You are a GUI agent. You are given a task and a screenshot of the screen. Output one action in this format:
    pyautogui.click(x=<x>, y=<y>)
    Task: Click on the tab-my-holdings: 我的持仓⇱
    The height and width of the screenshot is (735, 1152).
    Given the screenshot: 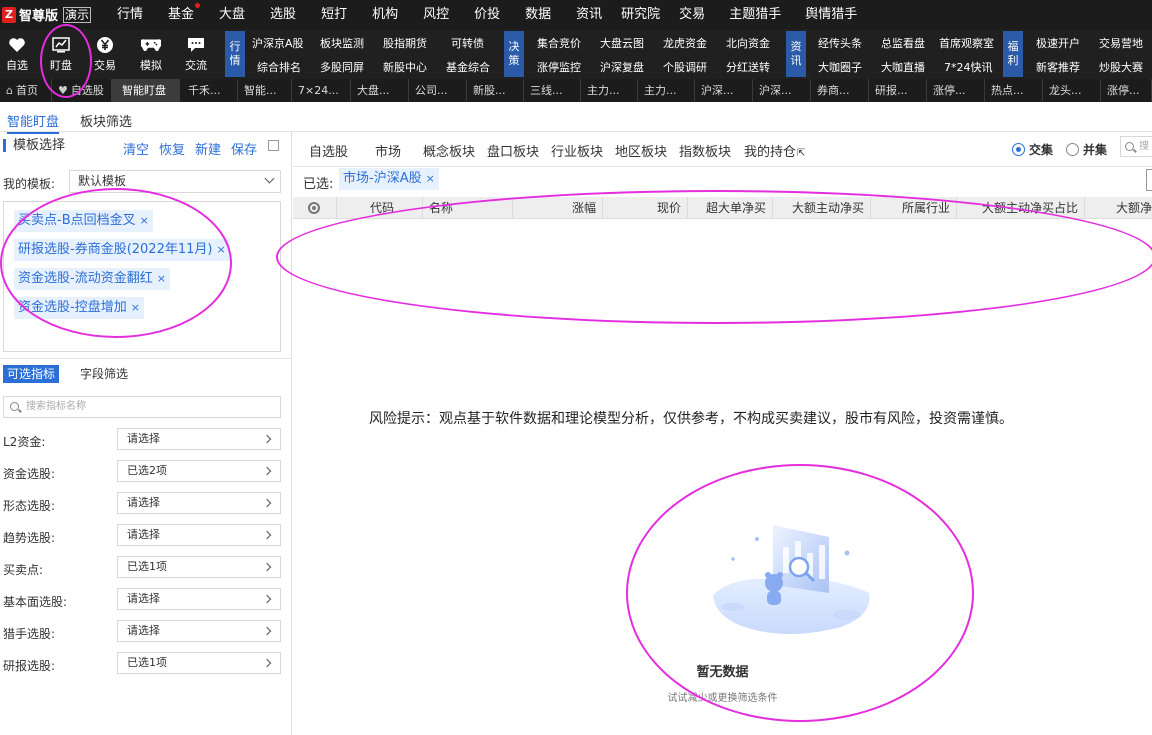 What is the action you would take?
    pyautogui.click(x=774, y=150)
    